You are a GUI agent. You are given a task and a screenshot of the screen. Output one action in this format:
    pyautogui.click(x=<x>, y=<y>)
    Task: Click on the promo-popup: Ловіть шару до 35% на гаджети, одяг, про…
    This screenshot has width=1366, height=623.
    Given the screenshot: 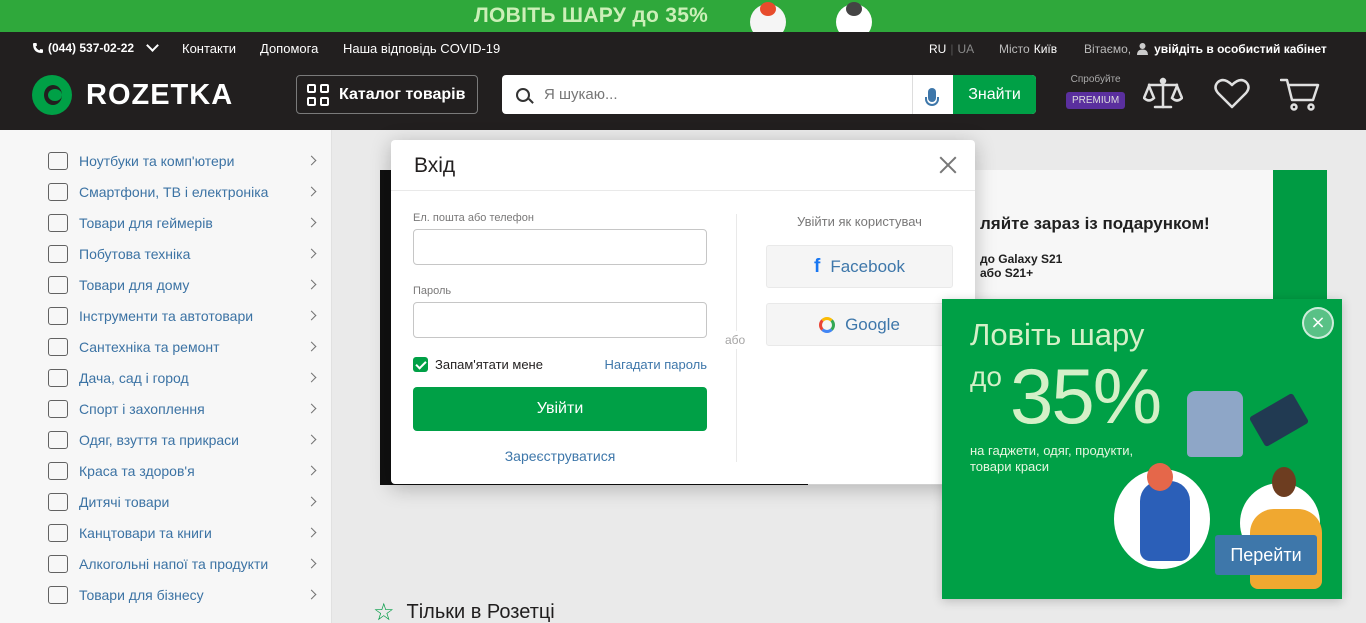 What is the action you would take?
    pyautogui.click(x=1142, y=449)
    